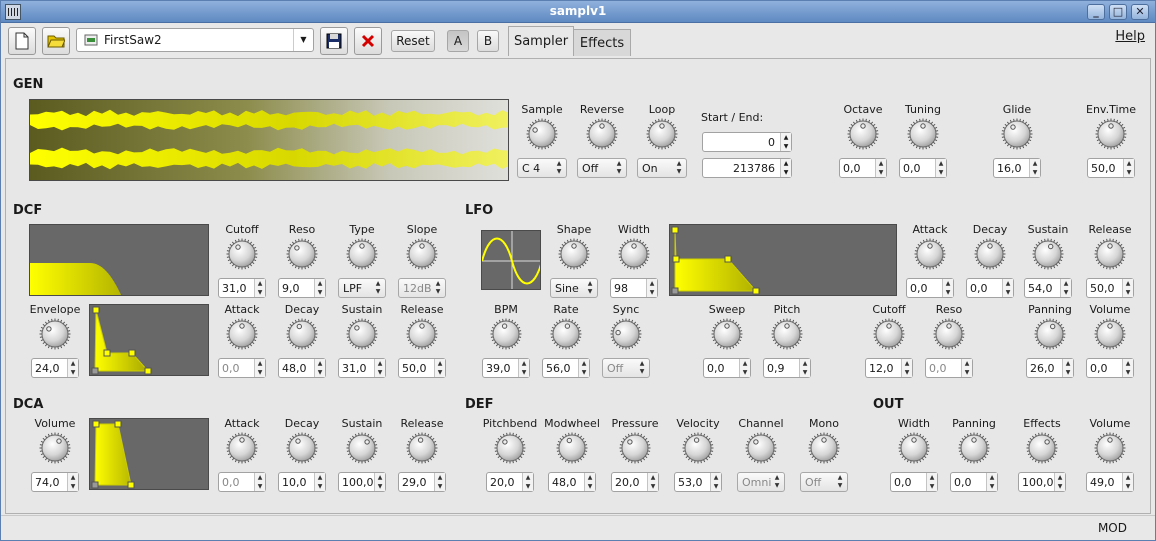 Image resolution: width=1156 pixels, height=541 pixels. What do you see at coordinates (422, 482) in the screenshot?
I see `dca-release-spinbox: 29,0 ▲ ▼` at bounding box center [422, 482].